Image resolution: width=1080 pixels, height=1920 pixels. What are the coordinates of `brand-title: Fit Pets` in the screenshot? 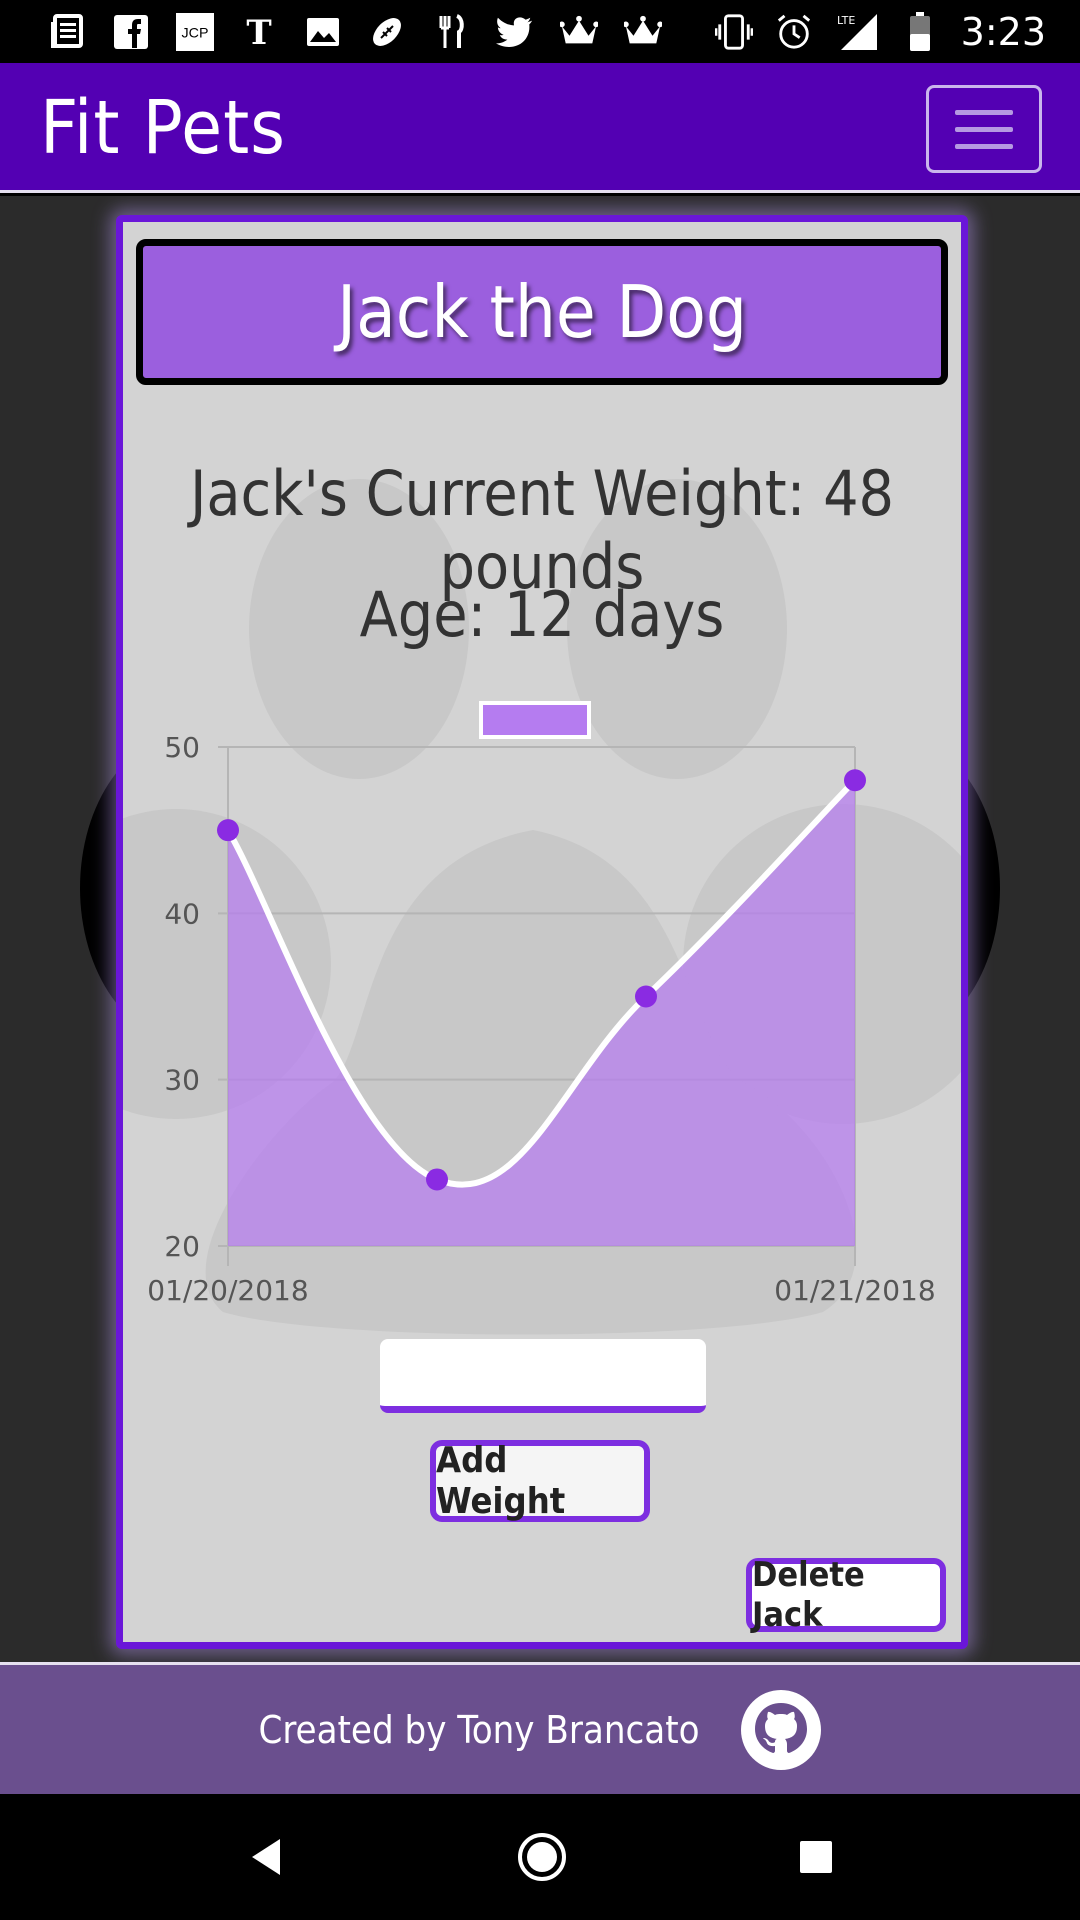 It's located at (163, 128).